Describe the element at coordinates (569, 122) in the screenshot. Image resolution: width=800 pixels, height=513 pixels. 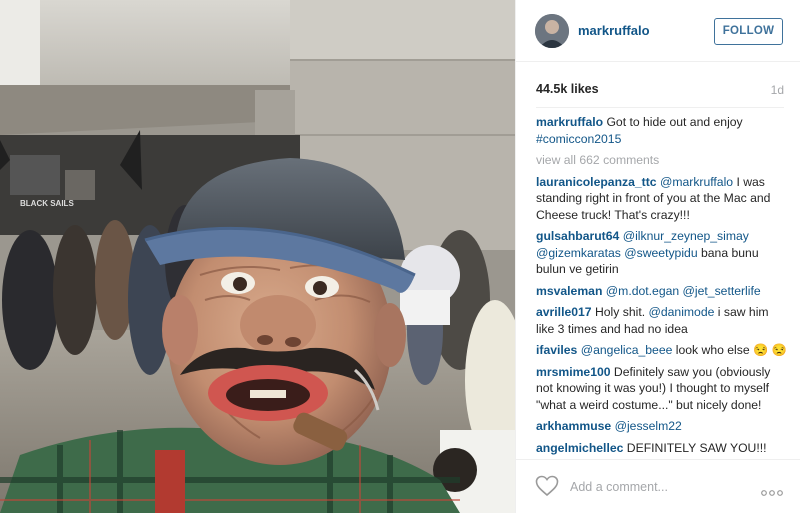
I see `caption-username: markruffalo` at that location.